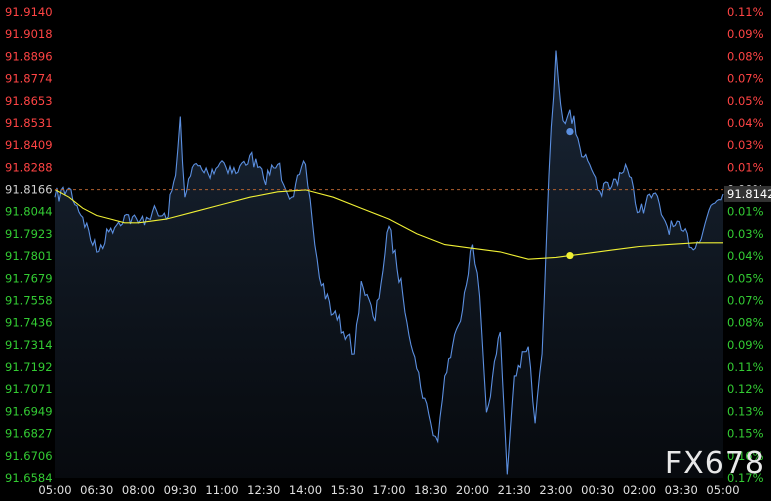 The image size is (771, 501). I want to click on y-tick-left: 91.7436, so click(29, 323).